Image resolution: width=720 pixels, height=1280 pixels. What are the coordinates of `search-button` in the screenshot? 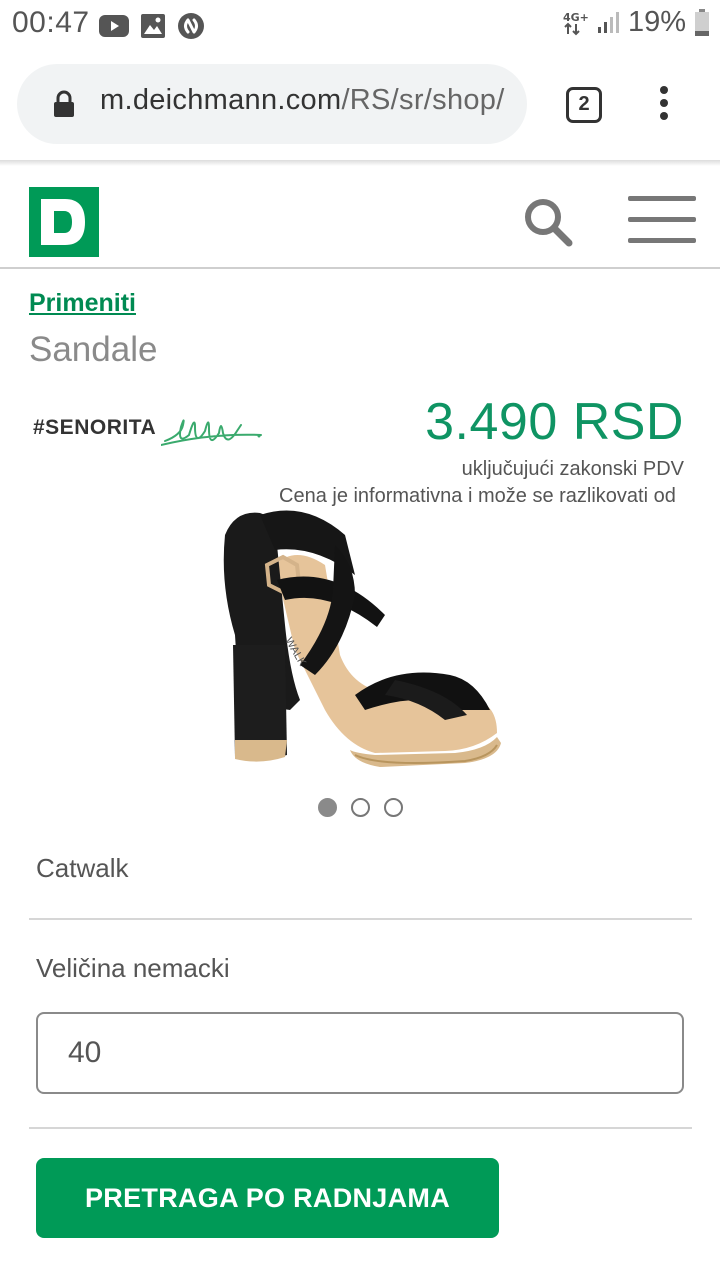 It's located at (548, 222).